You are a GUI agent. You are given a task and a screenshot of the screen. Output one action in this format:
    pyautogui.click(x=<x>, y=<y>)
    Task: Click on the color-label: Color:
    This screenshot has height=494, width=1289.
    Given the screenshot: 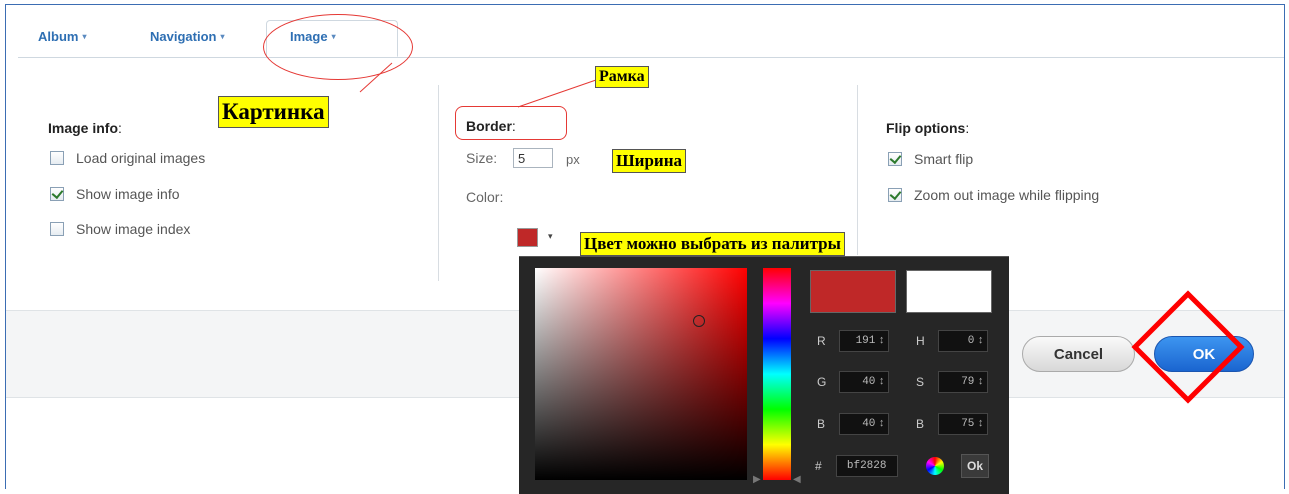 What is the action you would take?
    pyautogui.click(x=485, y=197)
    